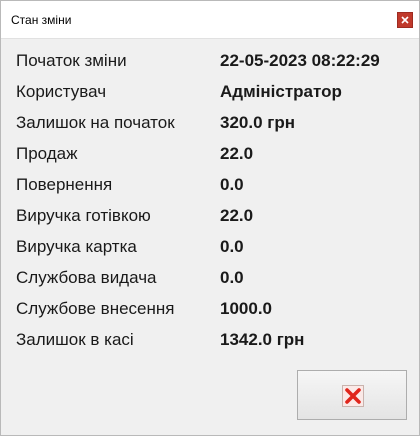  I want to click on row-label: Виручка картка, so click(76, 246).